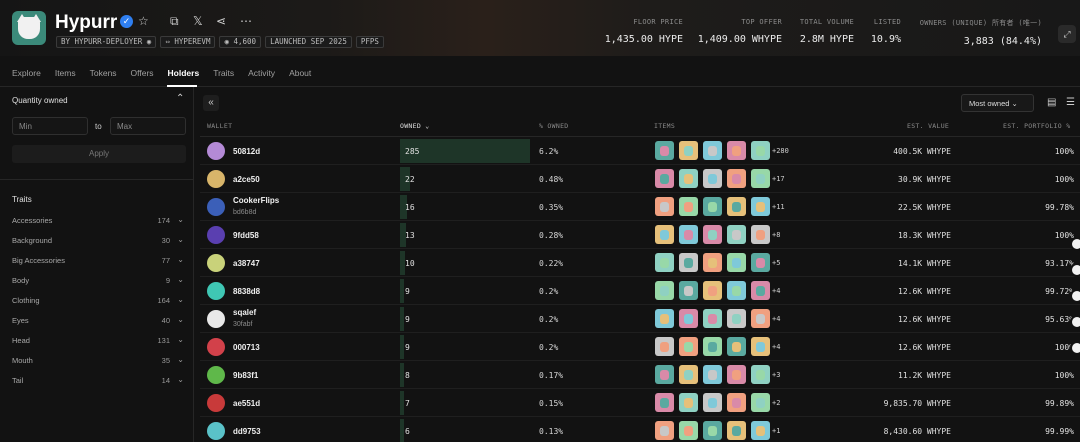 This screenshot has width=1080, height=442. What do you see at coordinates (99, 261) in the screenshot?
I see `trait-filter-big-accessories: Big Accessories 77 ⌄` at bounding box center [99, 261].